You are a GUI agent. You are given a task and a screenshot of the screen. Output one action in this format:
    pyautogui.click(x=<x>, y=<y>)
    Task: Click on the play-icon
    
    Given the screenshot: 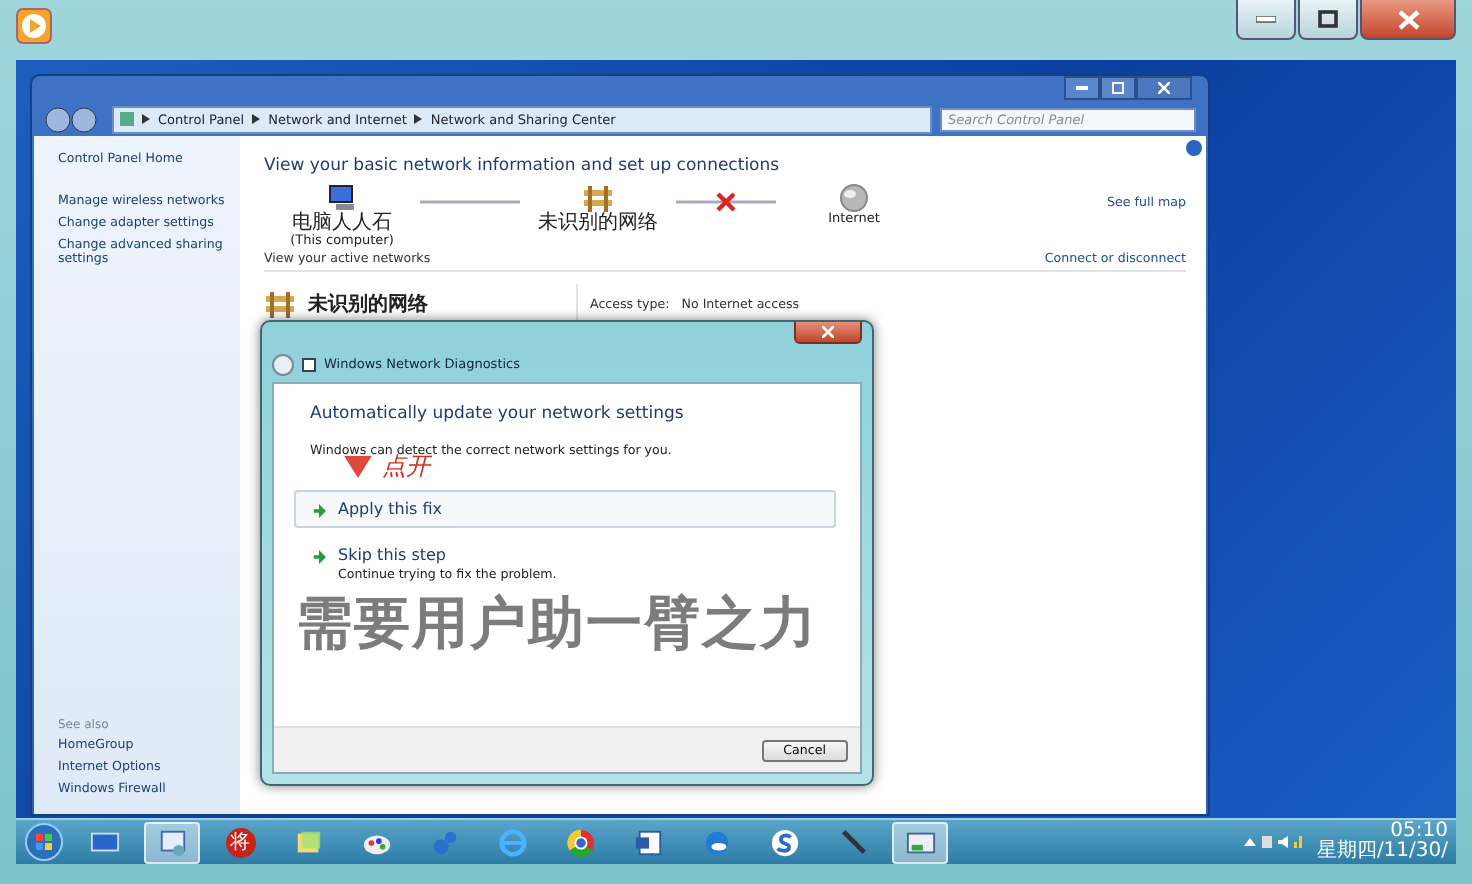 What is the action you would take?
    pyautogui.click(x=34, y=26)
    